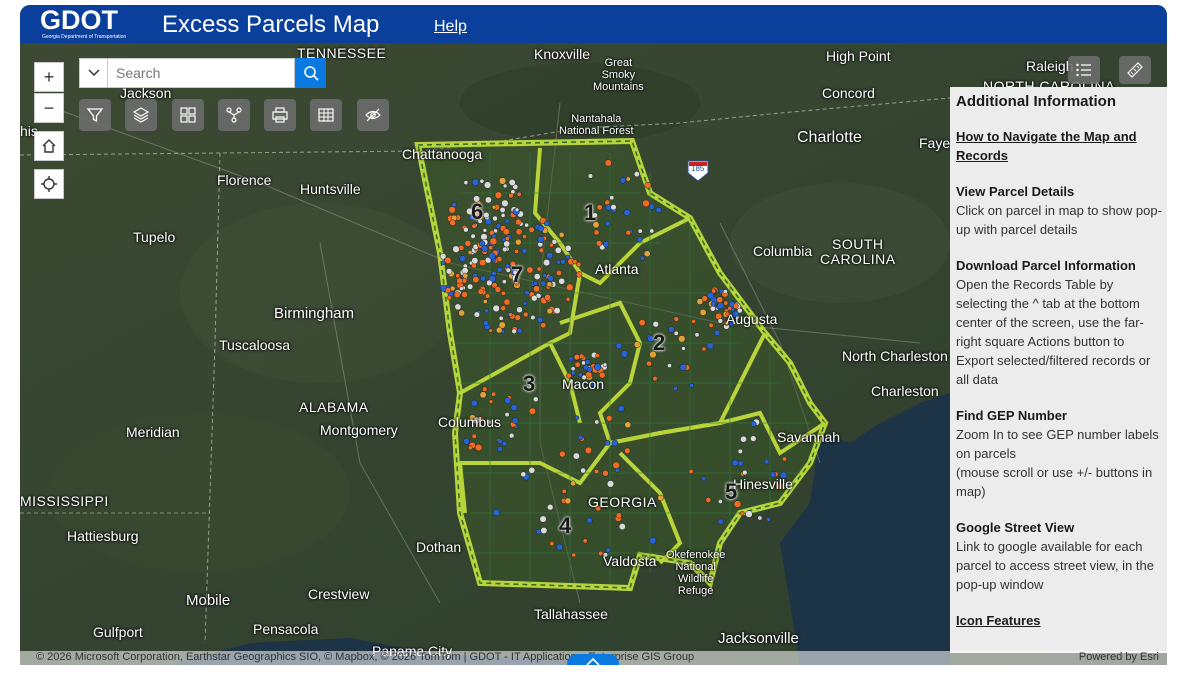 The image size is (1200, 675). Describe the element at coordinates (141, 115) in the screenshot. I see `layers-button` at that location.